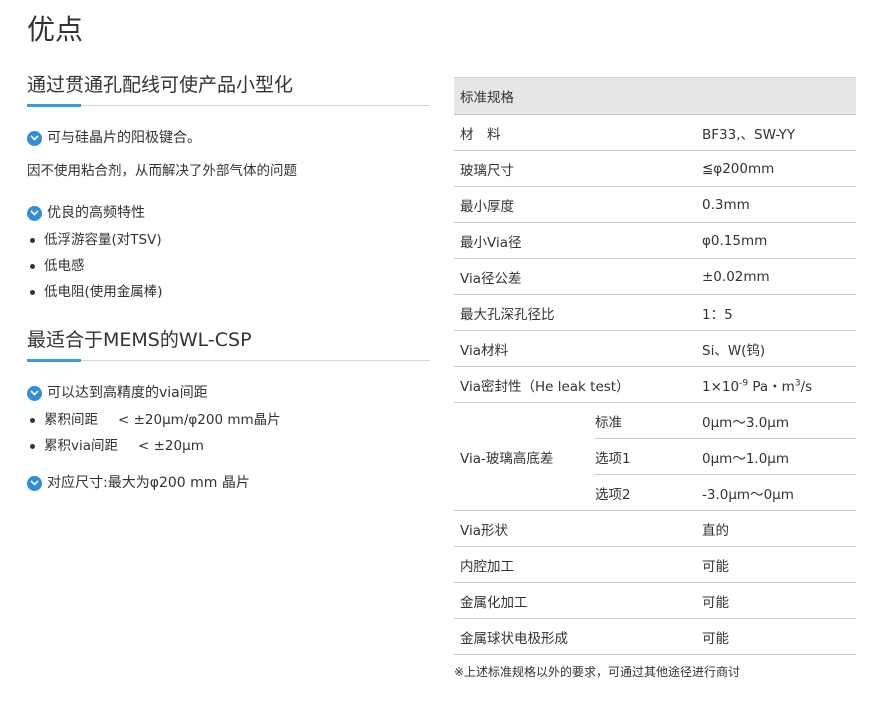 This screenshot has width=877, height=704. What do you see at coordinates (228, 240) in the screenshot?
I see `list-item: 低浮游容量(对TSV)` at bounding box center [228, 240].